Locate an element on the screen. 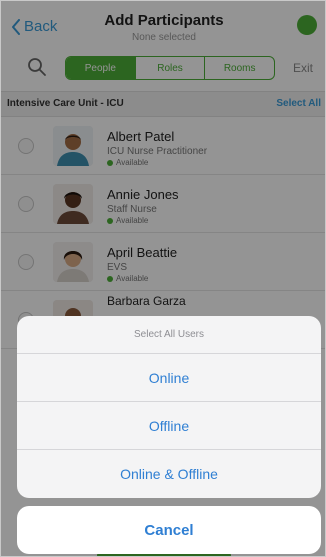 This screenshot has height=557, width=326. option-offline-button: Offline is located at coordinates (169, 426).